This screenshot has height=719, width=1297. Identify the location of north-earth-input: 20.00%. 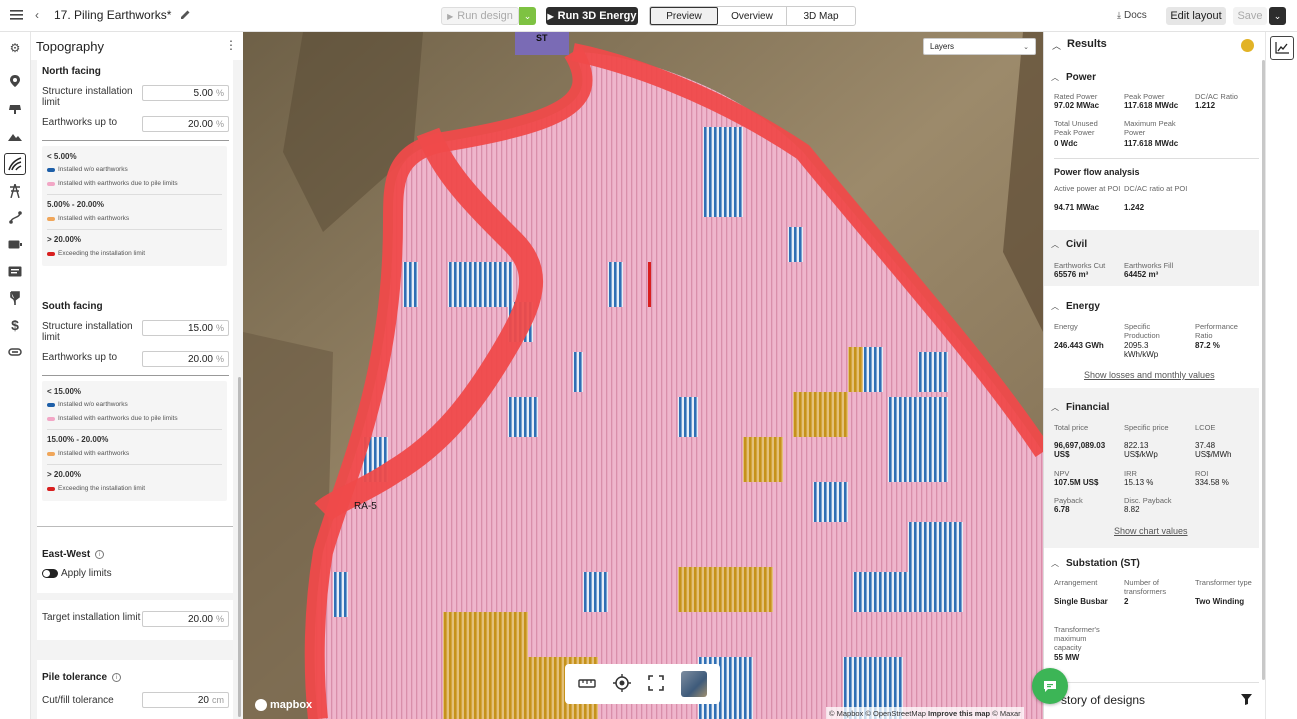
(185, 124).